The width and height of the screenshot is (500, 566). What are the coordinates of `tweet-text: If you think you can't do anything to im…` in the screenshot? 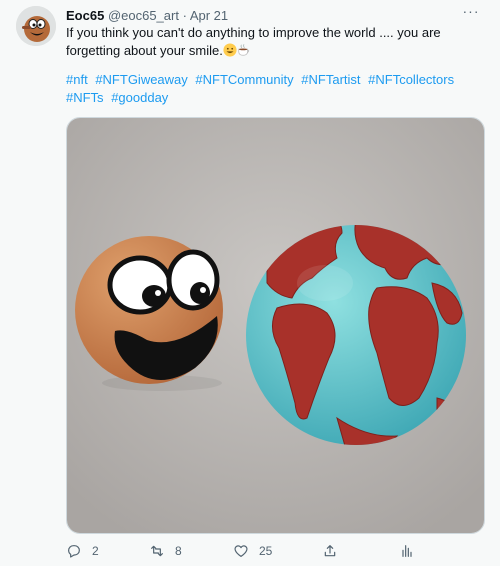 It's located at (272, 42).